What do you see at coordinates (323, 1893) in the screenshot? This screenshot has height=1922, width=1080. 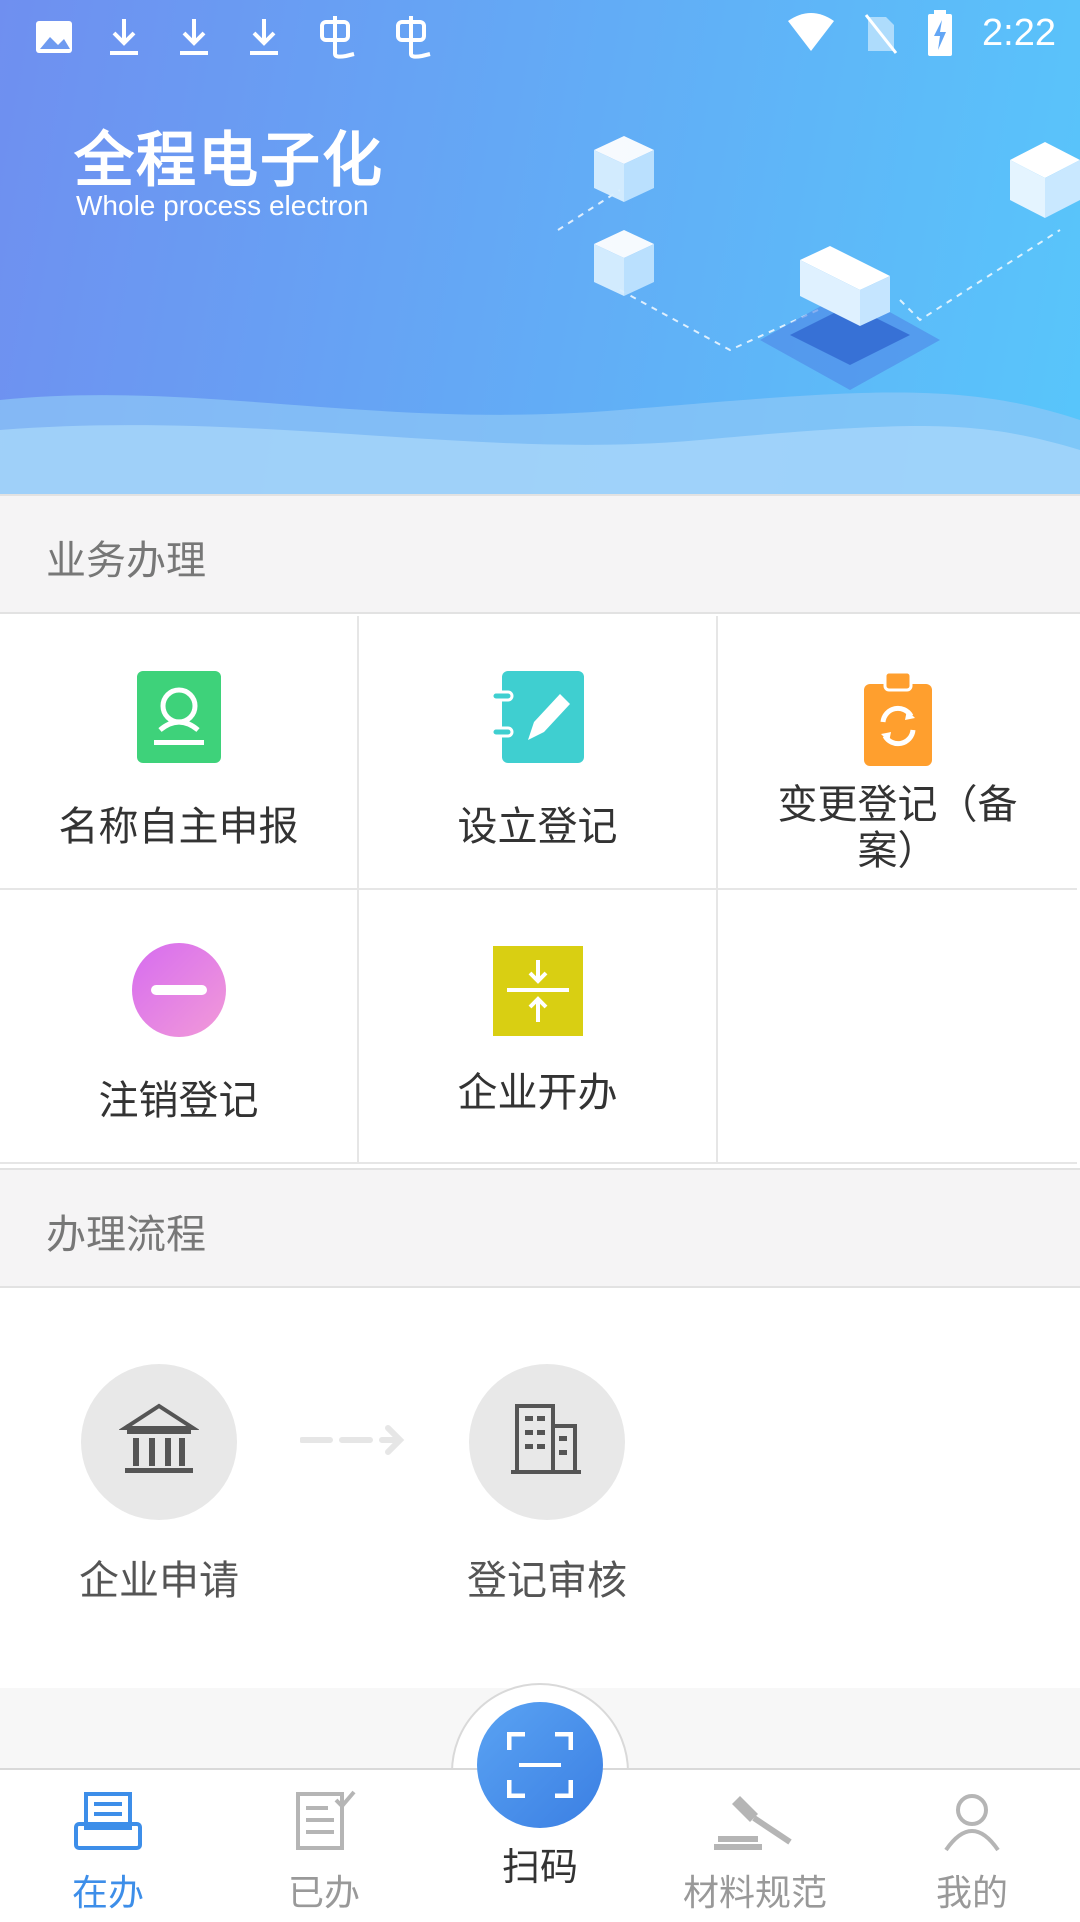 I see `nav-label: 已办` at bounding box center [323, 1893].